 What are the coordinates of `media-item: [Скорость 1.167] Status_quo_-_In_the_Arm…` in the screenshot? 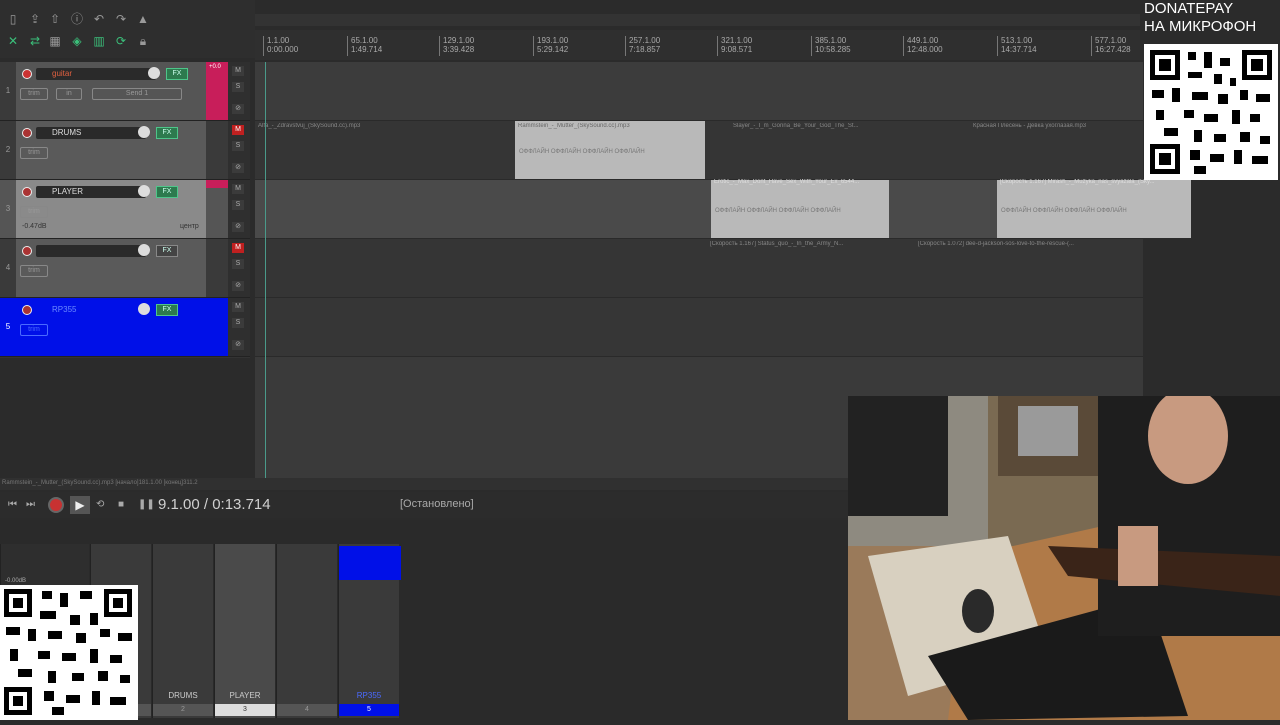 It's located at (791, 268).